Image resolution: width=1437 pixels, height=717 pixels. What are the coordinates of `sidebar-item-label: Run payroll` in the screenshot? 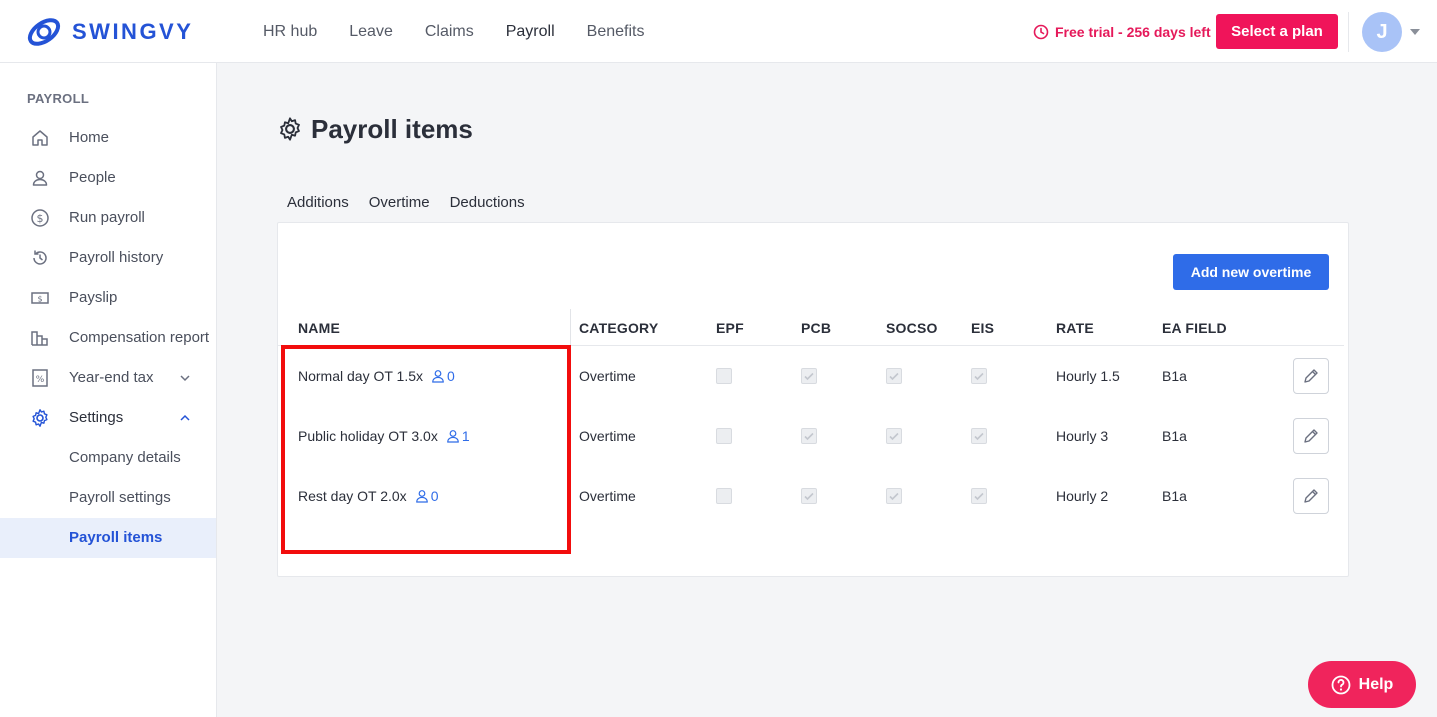 It's located at (107, 217).